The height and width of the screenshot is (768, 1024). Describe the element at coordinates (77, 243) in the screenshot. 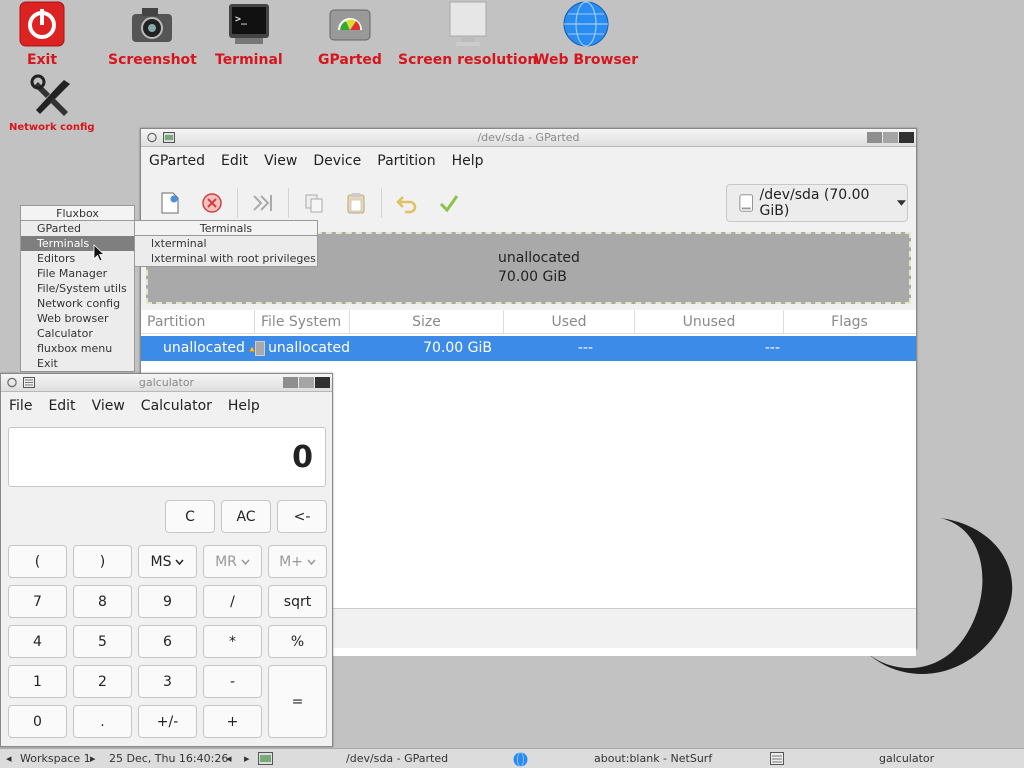

I see `fluxbox-menu-item-terminals: Terminals` at that location.